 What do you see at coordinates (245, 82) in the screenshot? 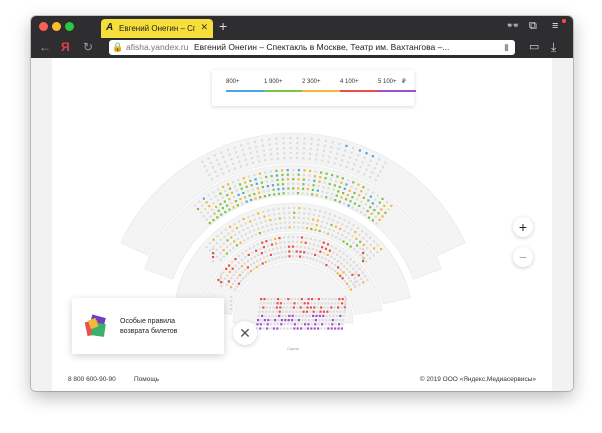
I see `price-filter-1: 800+` at bounding box center [245, 82].